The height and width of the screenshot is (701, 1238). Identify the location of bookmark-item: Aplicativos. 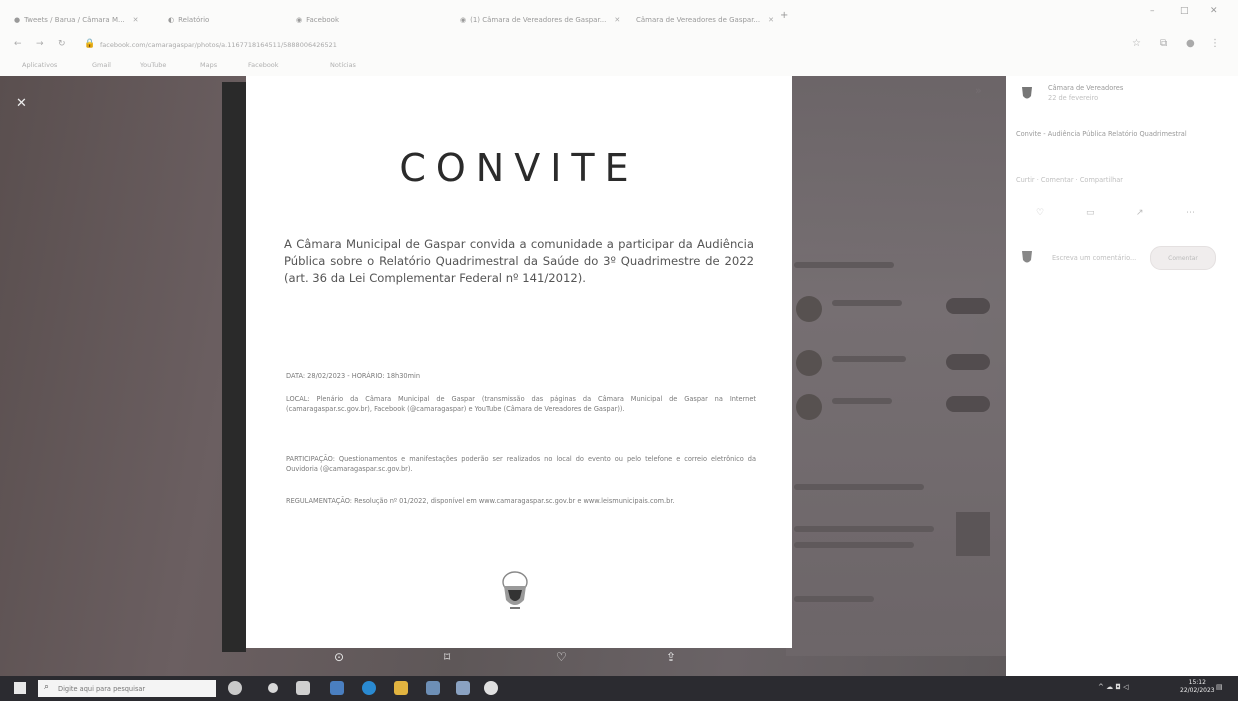
(39, 65).